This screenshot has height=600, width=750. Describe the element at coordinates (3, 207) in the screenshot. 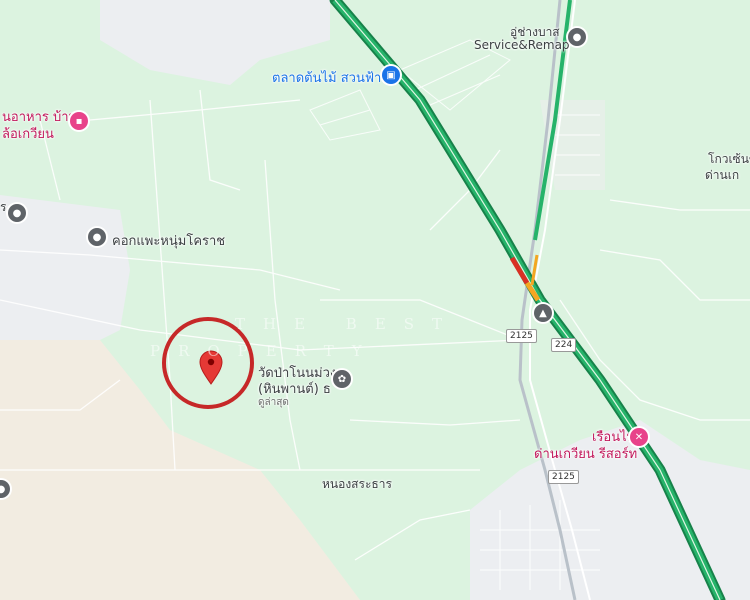

I see `poi-left-edge-label: ร` at that location.